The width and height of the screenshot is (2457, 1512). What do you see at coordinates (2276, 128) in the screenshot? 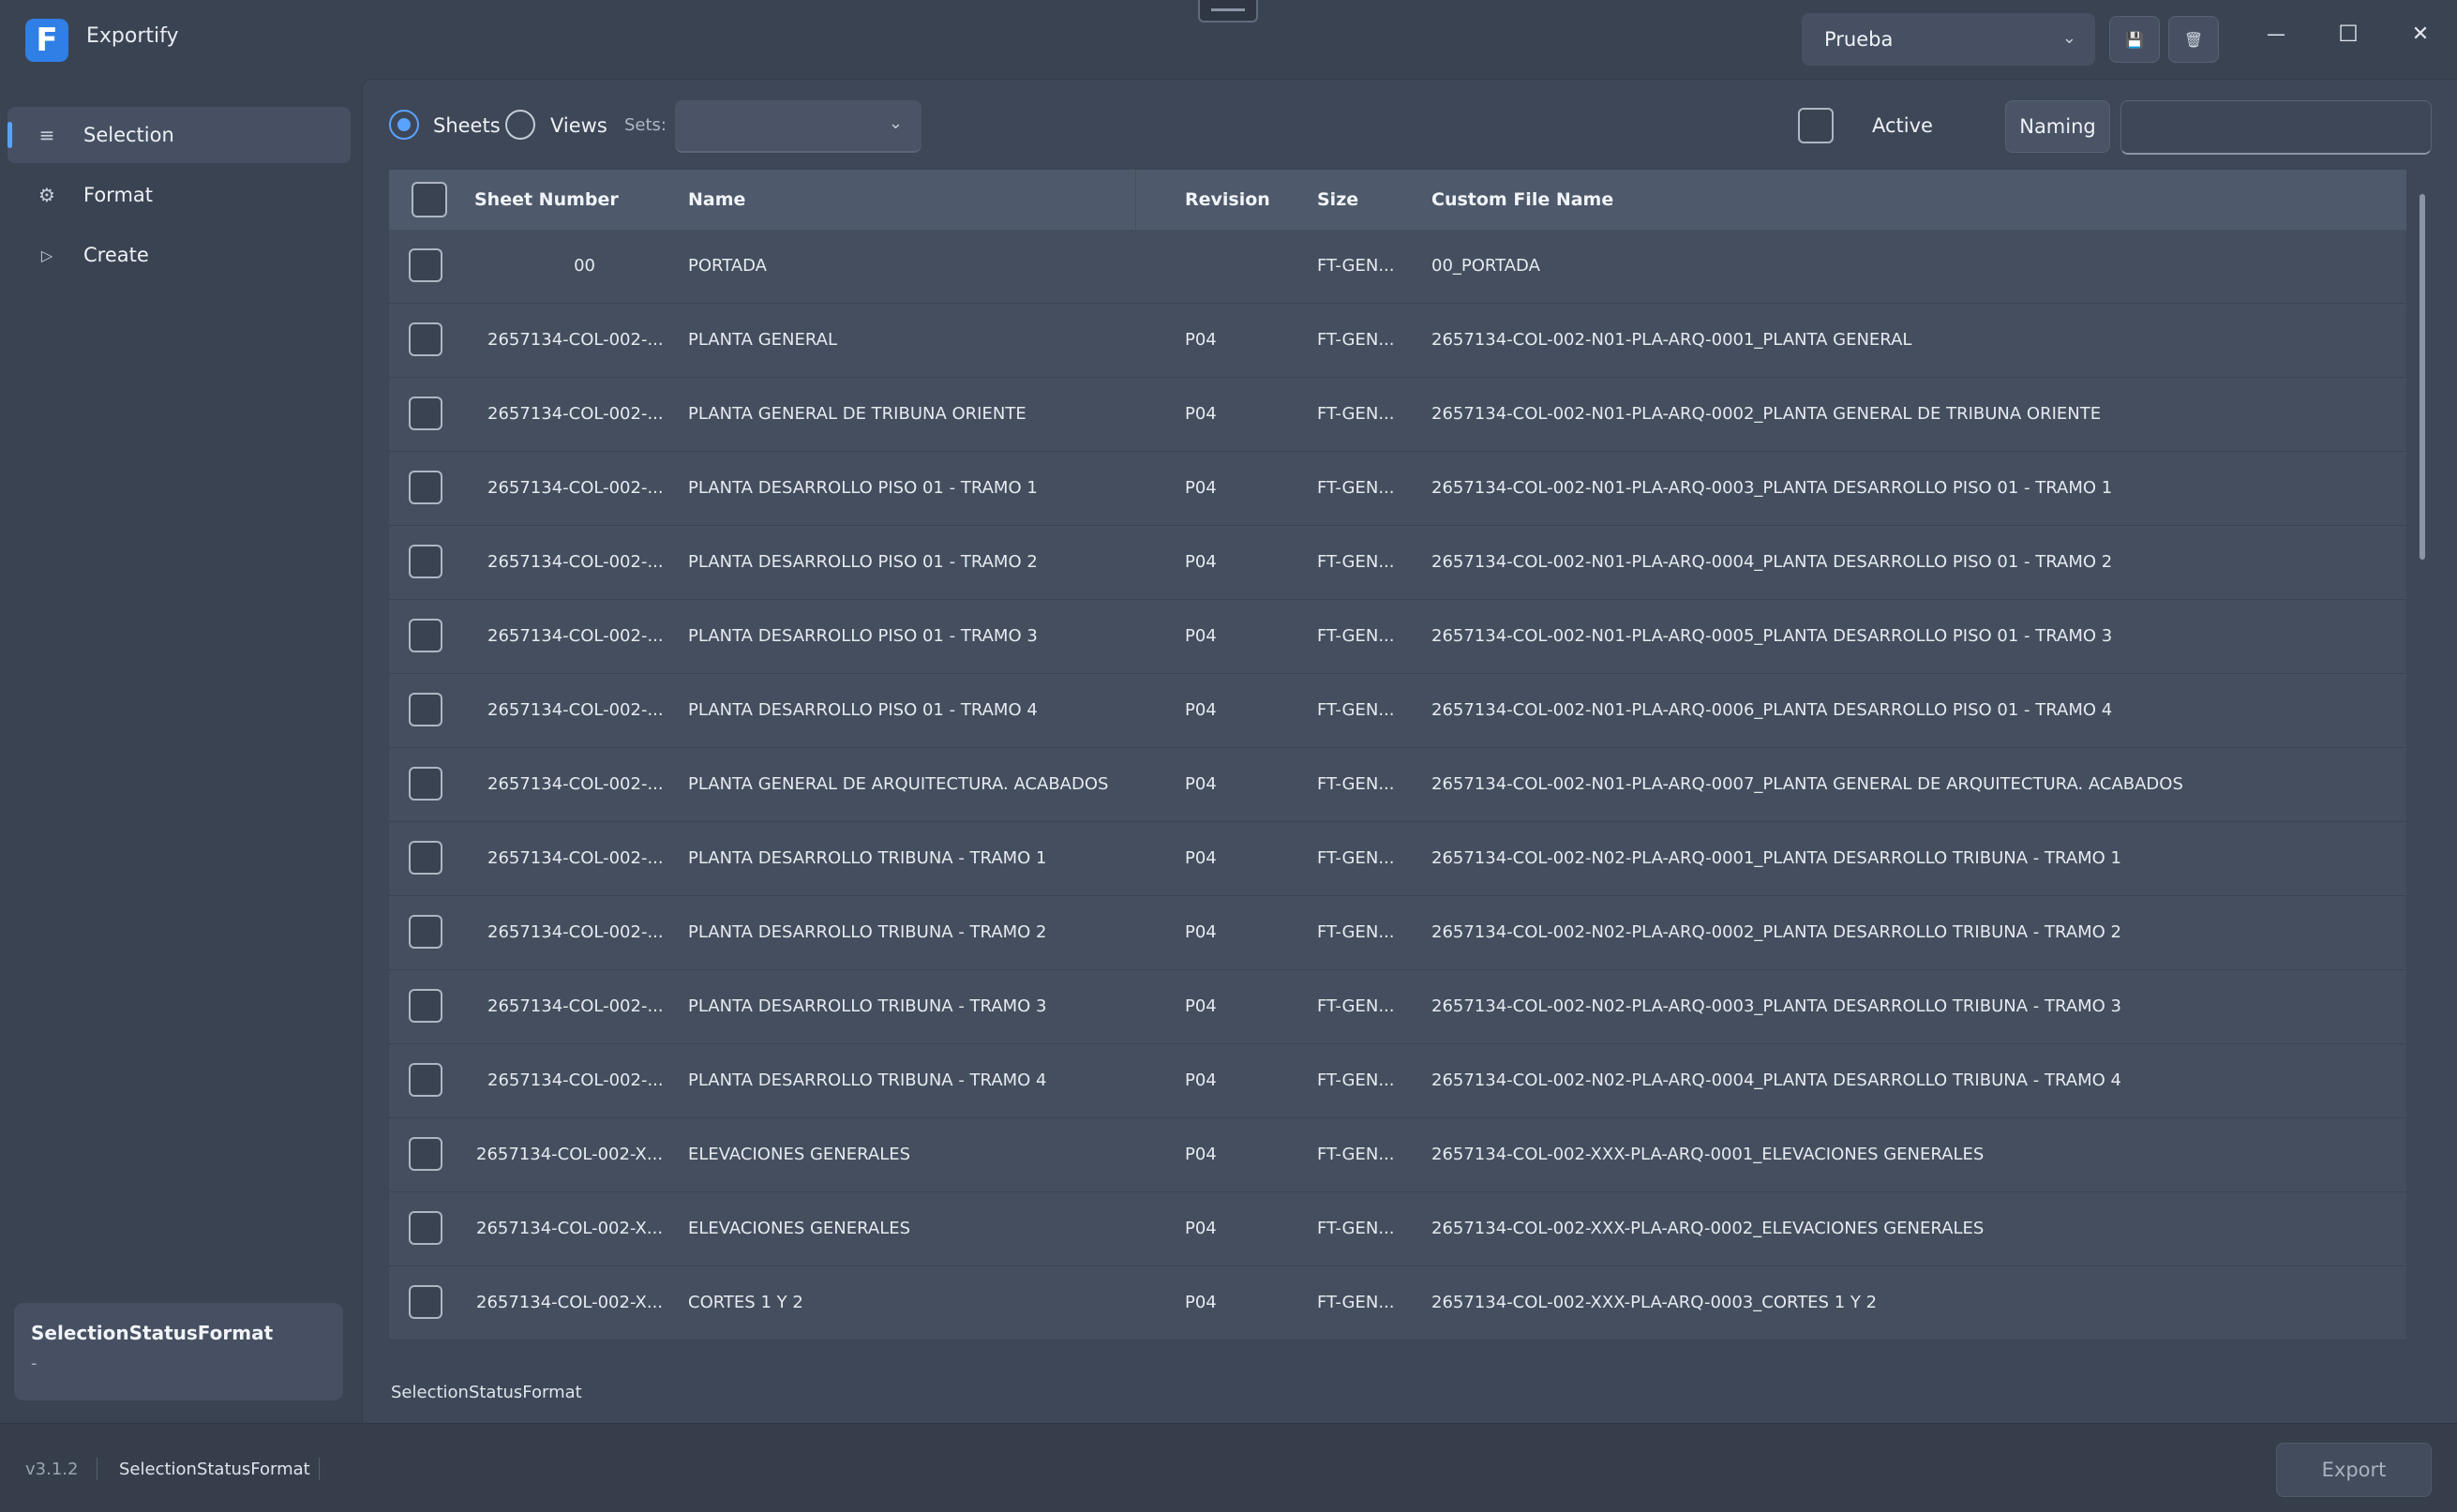
I see `naming-input` at bounding box center [2276, 128].